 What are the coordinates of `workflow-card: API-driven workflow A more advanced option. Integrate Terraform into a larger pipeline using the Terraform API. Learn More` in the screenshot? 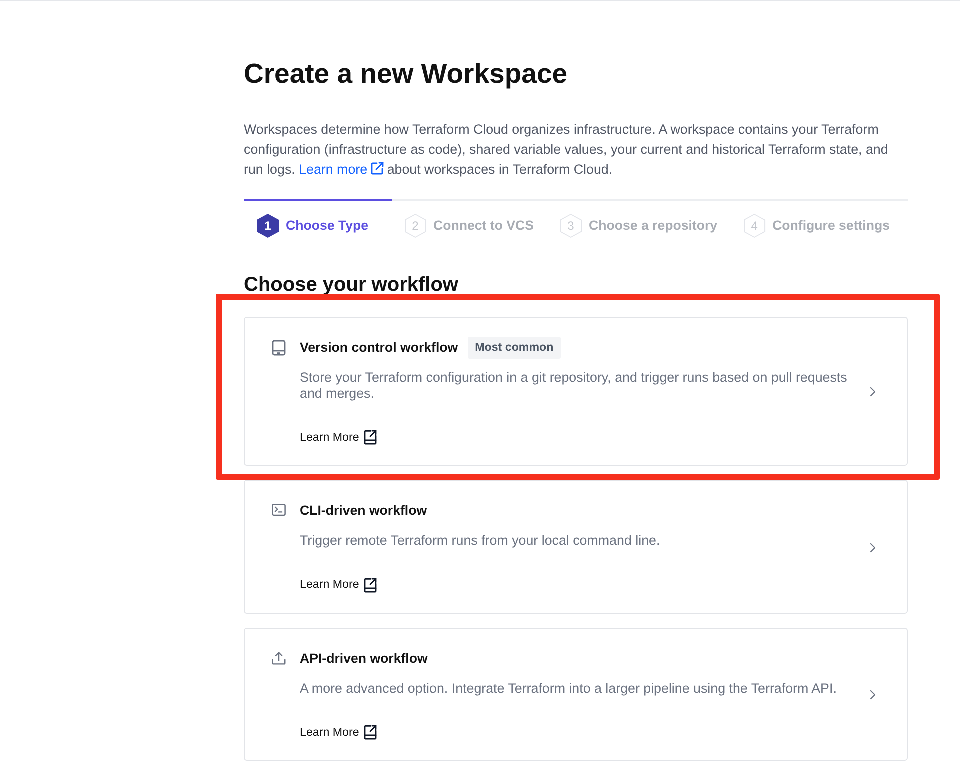 It's located at (576, 695).